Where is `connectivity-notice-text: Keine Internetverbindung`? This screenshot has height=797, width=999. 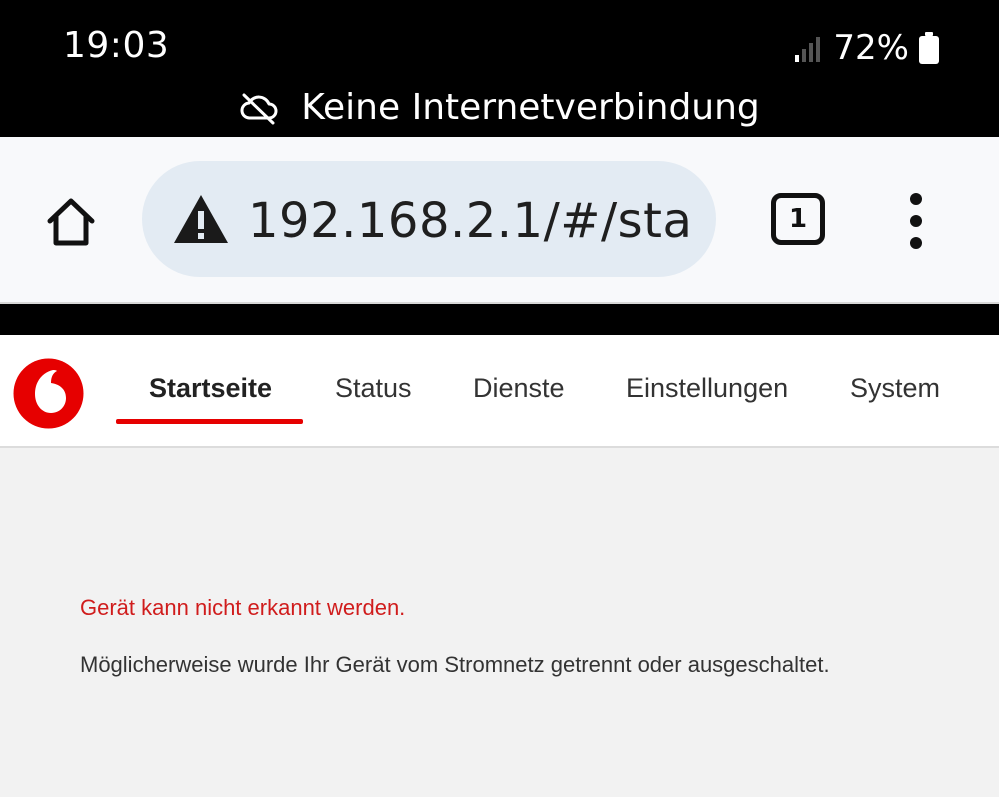
connectivity-notice-text: Keine Internetverbindung is located at coordinates (530, 107).